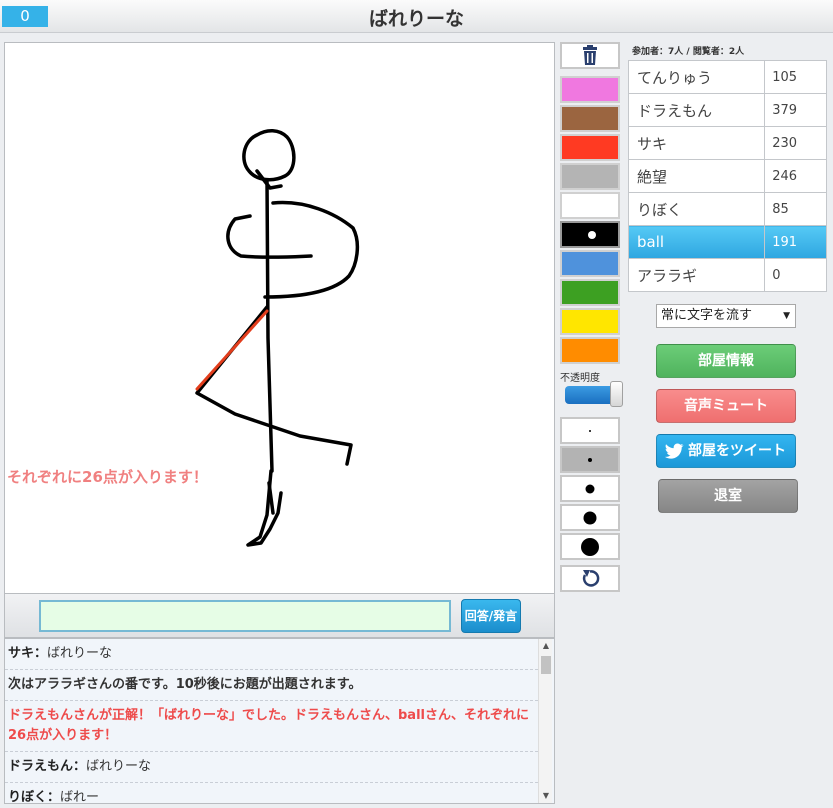  I want to click on scroll-up-icon: ▲, so click(546, 646).